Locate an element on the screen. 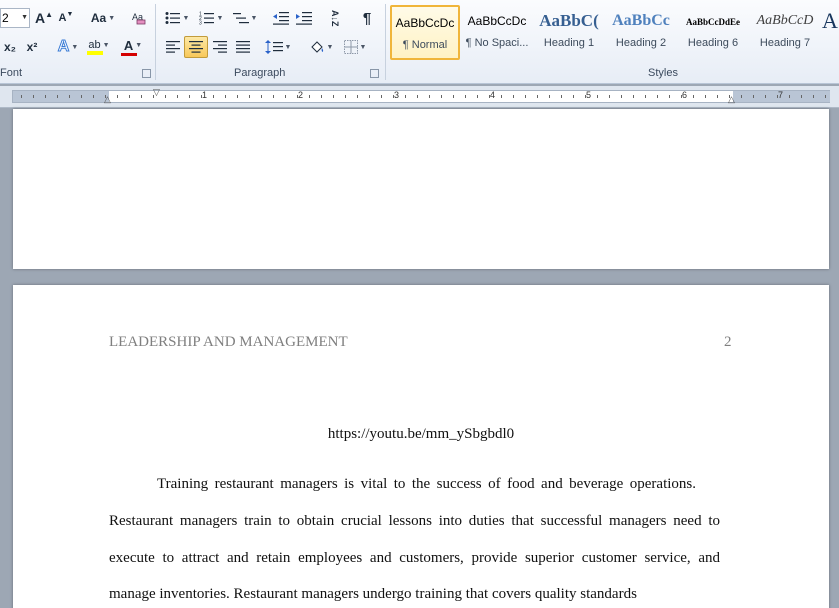  sort-icon: A↓Z is located at coordinates (335, 18).